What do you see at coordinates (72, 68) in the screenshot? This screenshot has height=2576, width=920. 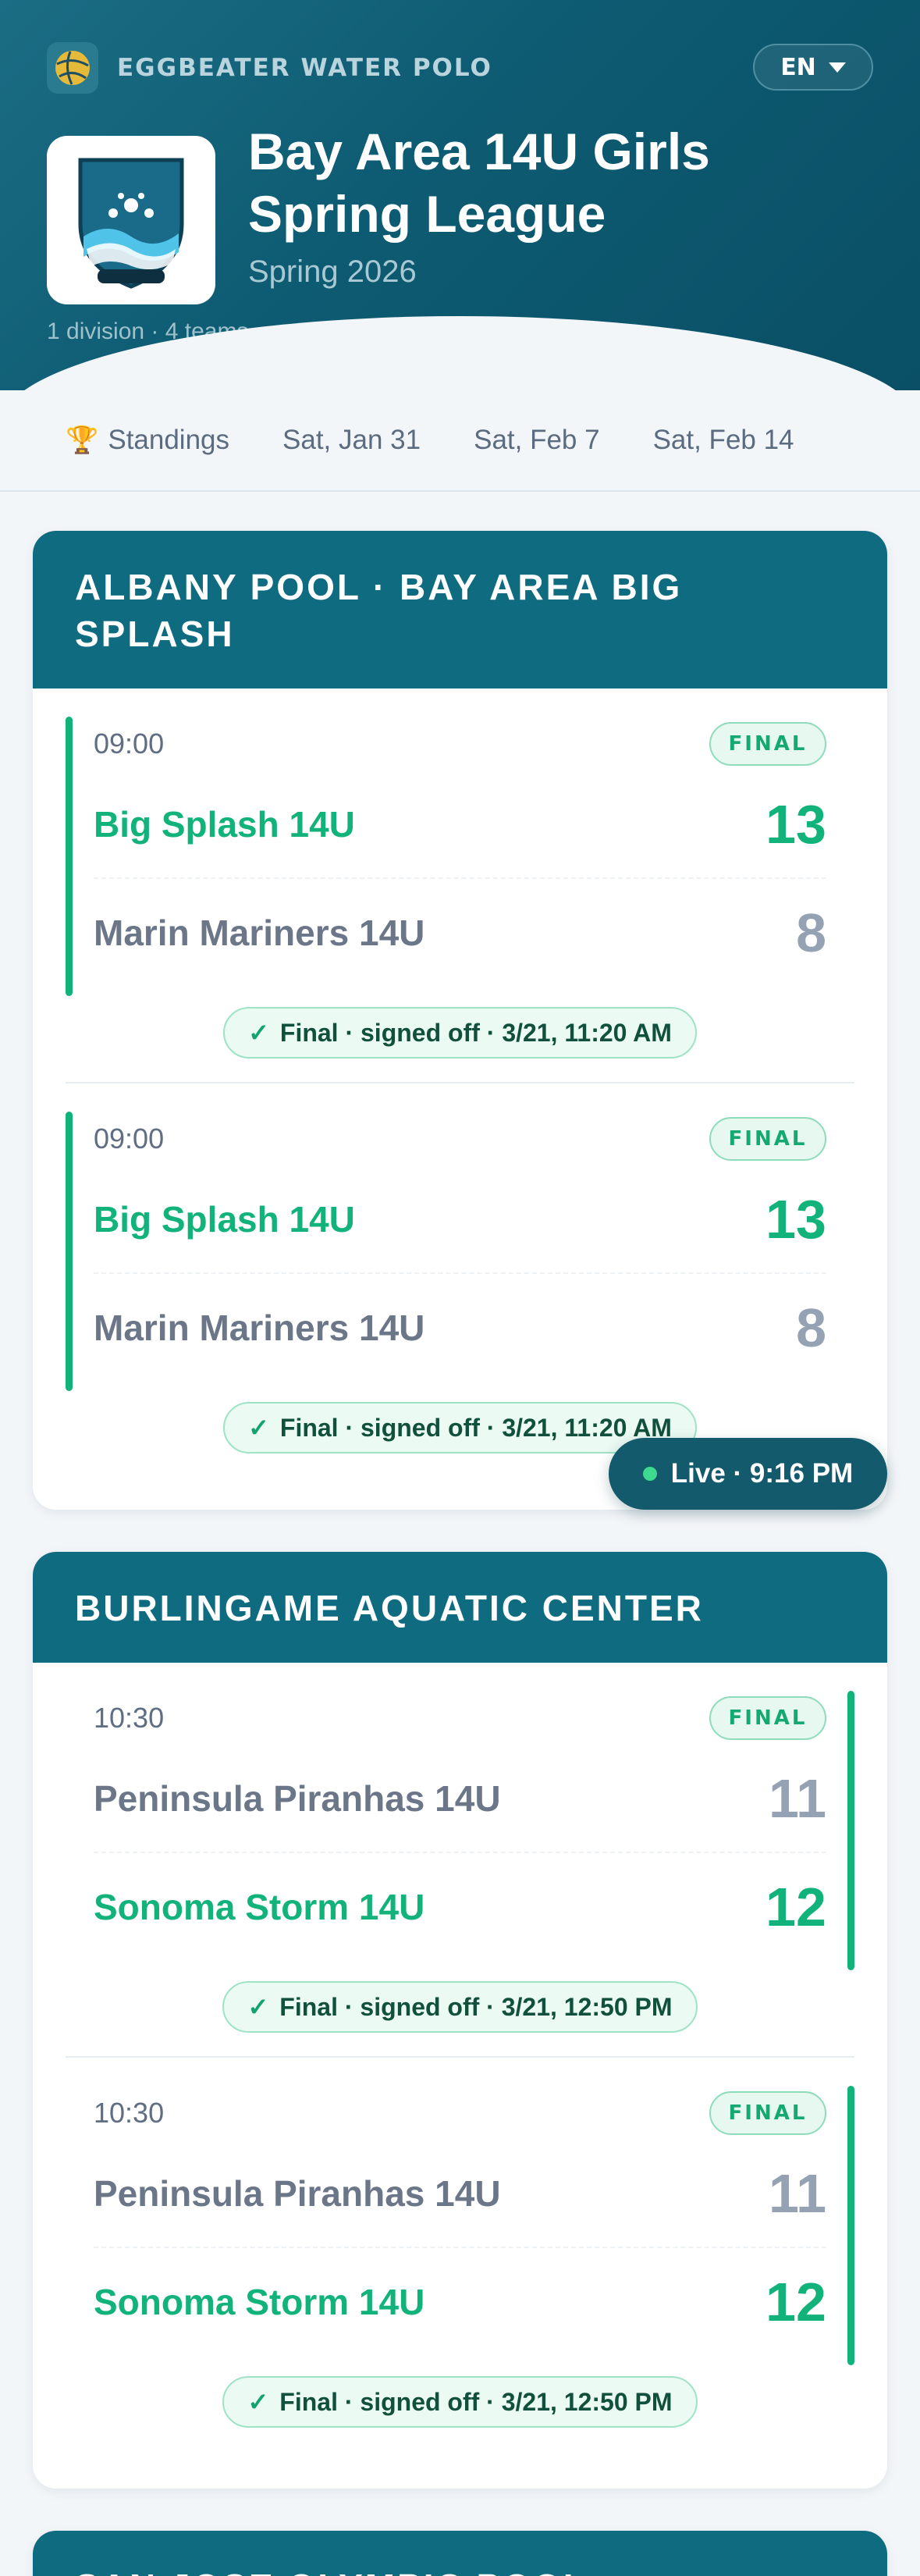 I see `water-polo-ball-icon` at bounding box center [72, 68].